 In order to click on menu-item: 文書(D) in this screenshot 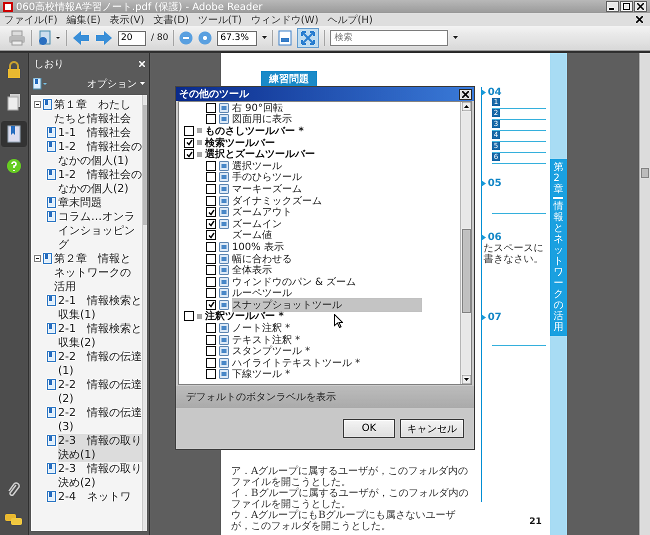, I will do `click(171, 19)`.